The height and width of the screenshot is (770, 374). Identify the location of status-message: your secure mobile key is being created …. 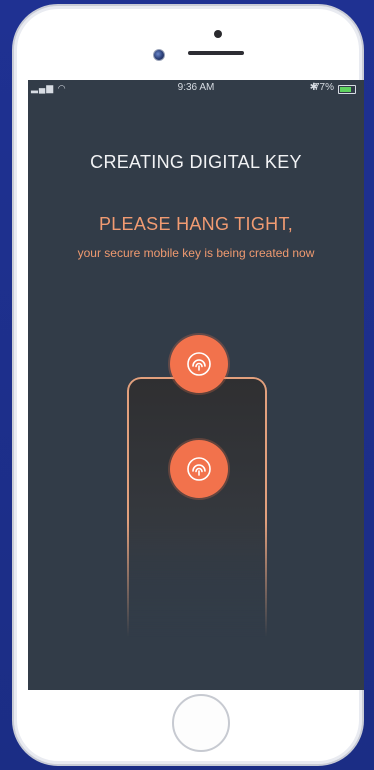
(196, 253).